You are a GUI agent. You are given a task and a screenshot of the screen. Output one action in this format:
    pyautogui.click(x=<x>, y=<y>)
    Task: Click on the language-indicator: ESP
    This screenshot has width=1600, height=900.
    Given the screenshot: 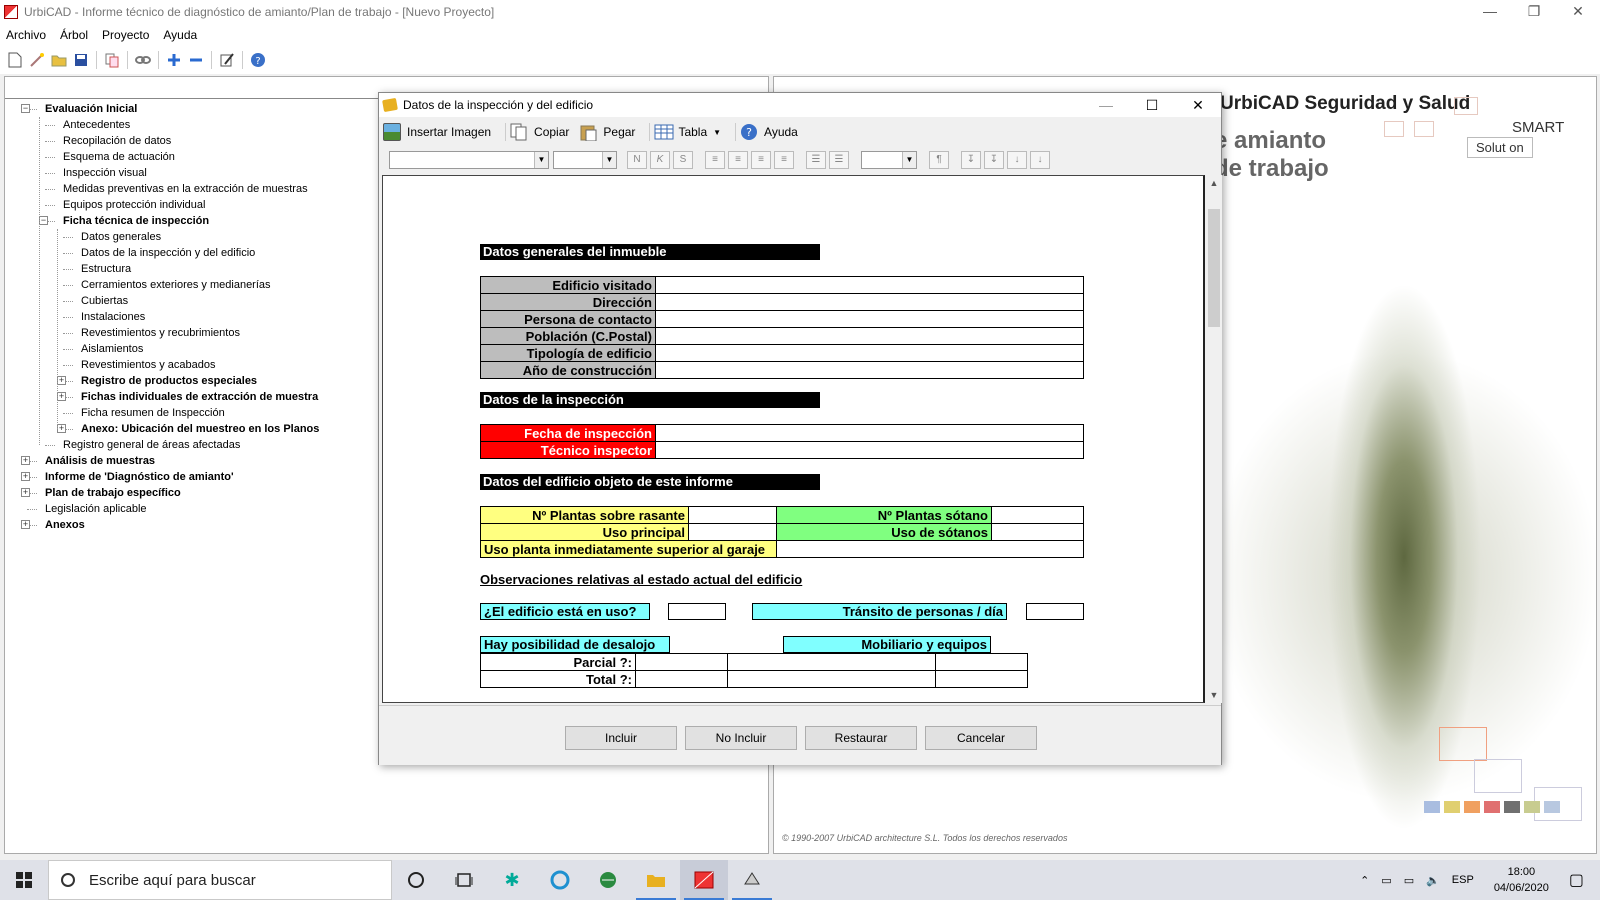 What is the action you would take?
    pyautogui.click(x=1463, y=880)
    